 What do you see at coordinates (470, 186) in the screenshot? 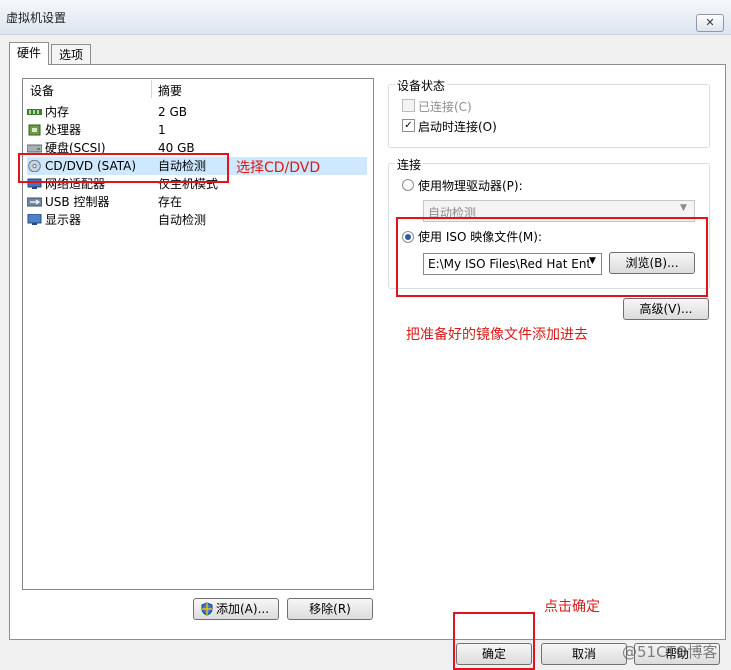
I see `physical-drive-label: 使用物理驱动器(P):` at bounding box center [470, 186].